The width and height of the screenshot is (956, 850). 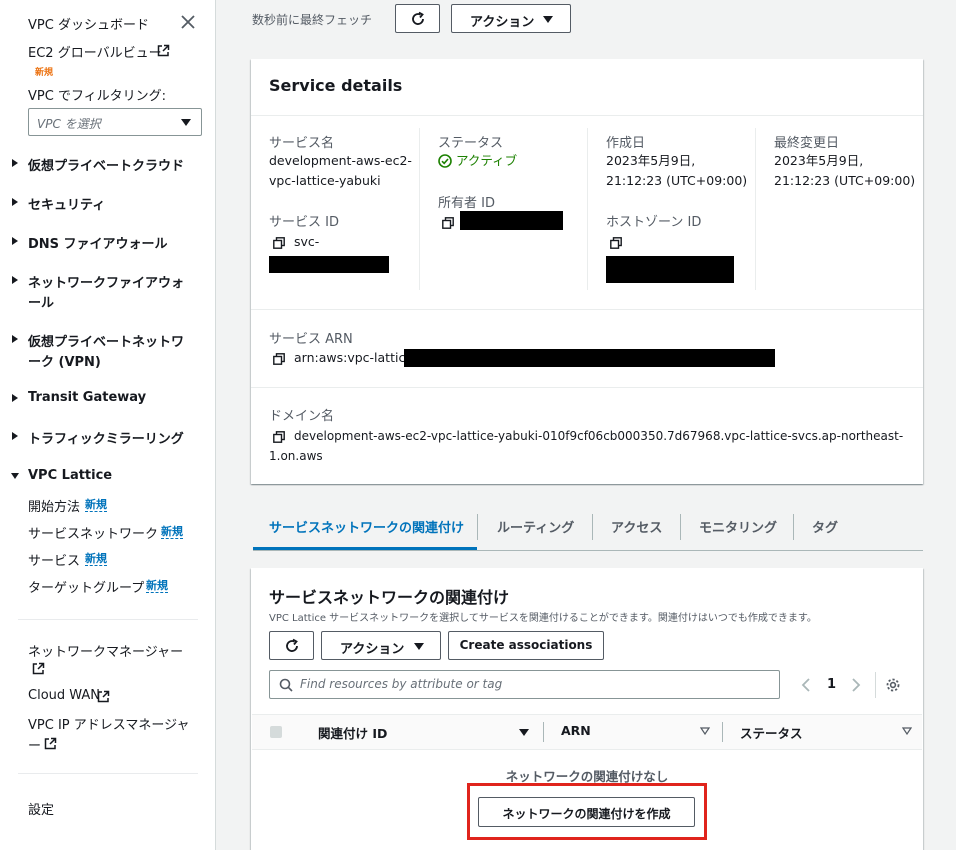 What do you see at coordinates (276, 732) in the screenshot?
I see `select-all-checkbox` at bounding box center [276, 732].